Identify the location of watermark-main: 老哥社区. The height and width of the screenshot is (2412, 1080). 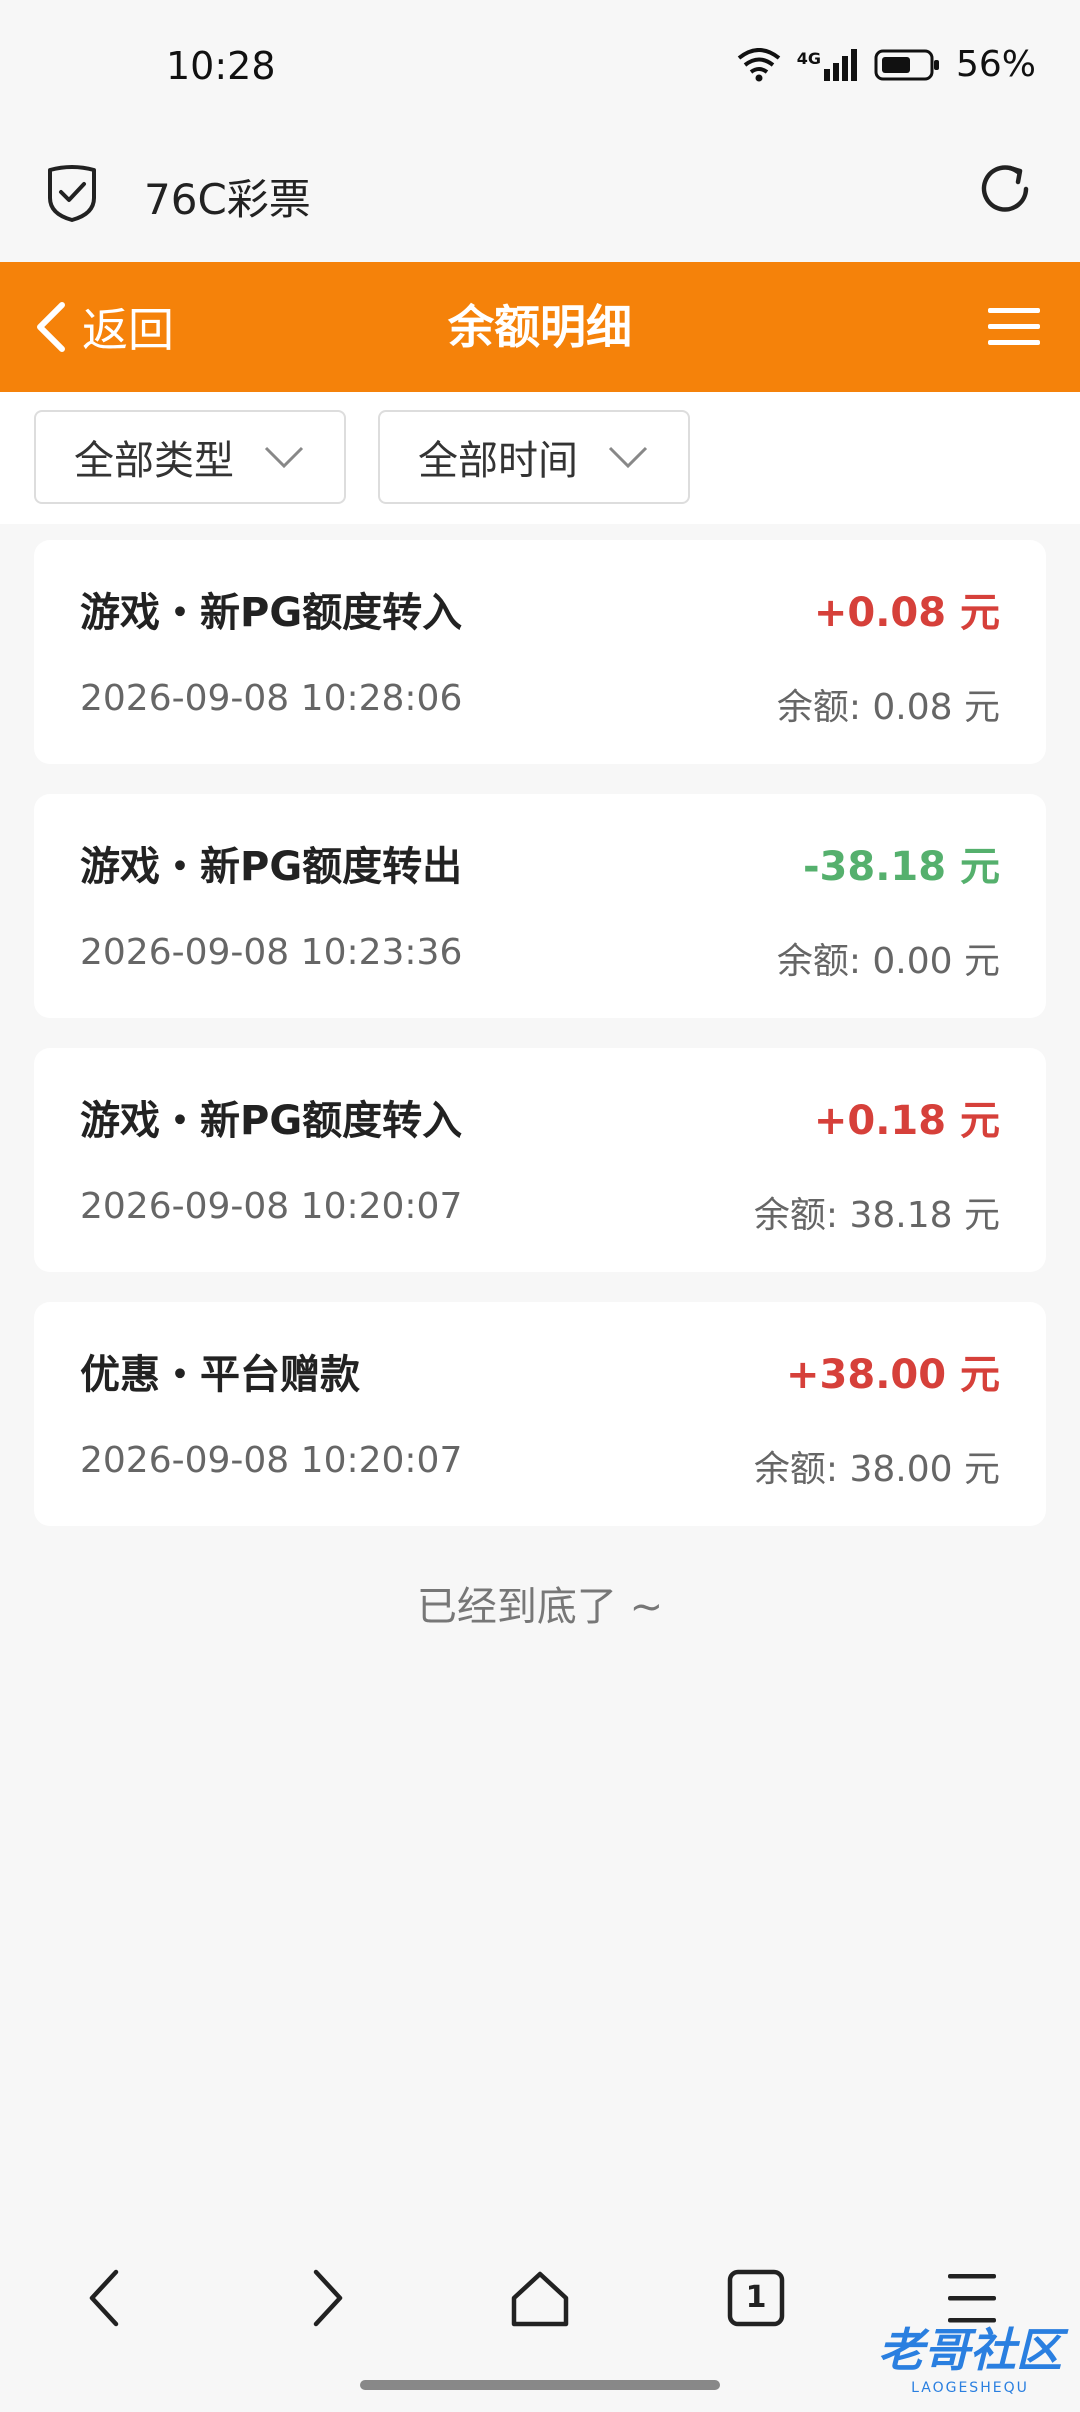
(970, 2350).